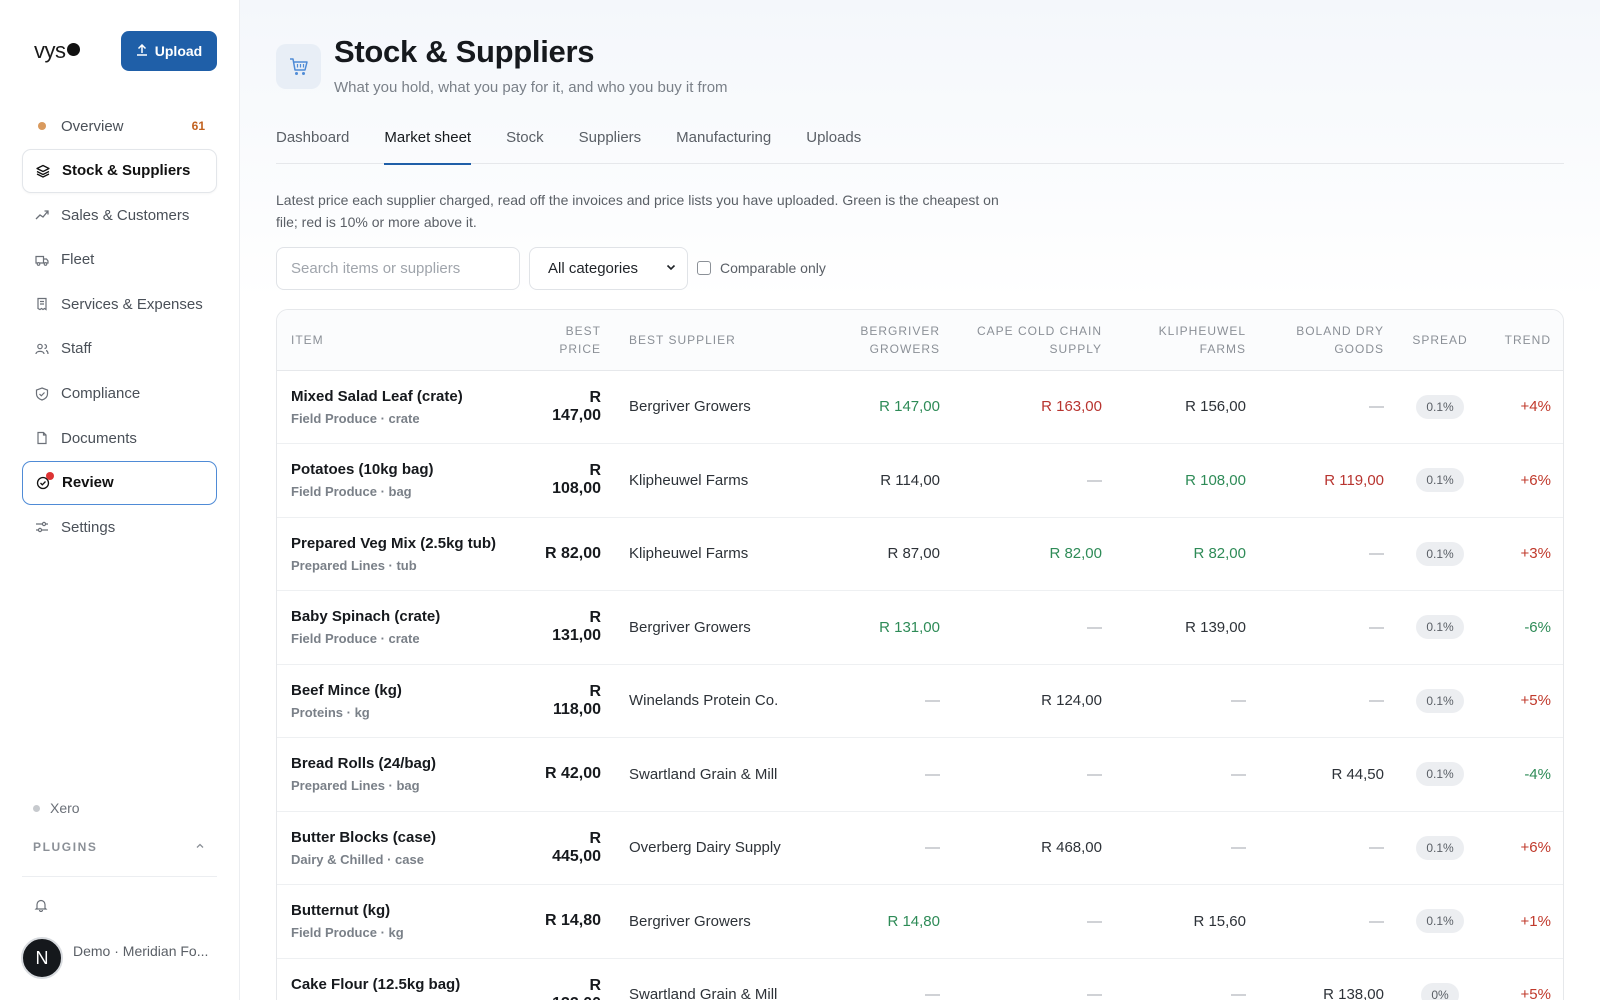  I want to click on sidebar-item-settings: Settings, so click(119, 527).